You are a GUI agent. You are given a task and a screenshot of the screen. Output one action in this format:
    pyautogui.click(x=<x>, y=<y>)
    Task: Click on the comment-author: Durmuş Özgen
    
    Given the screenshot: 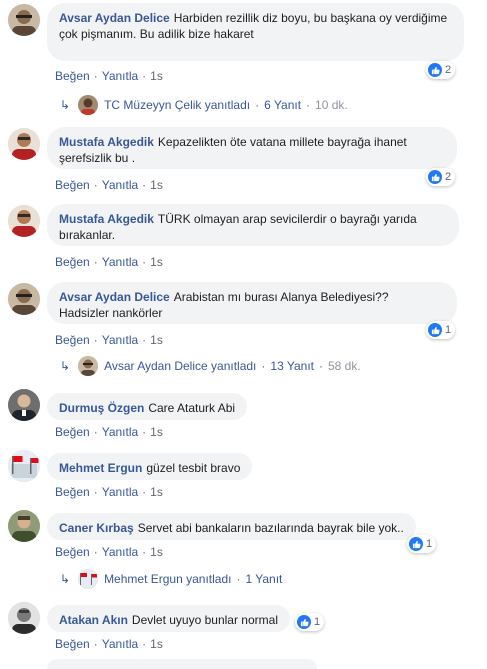 What is the action you would take?
    pyautogui.click(x=101, y=408)
    